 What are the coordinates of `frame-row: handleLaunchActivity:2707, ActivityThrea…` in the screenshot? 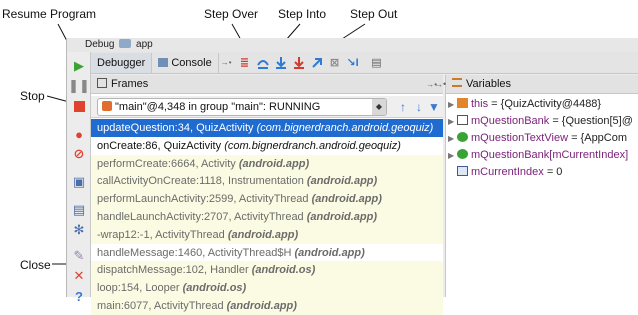 It's located at (267, 216).